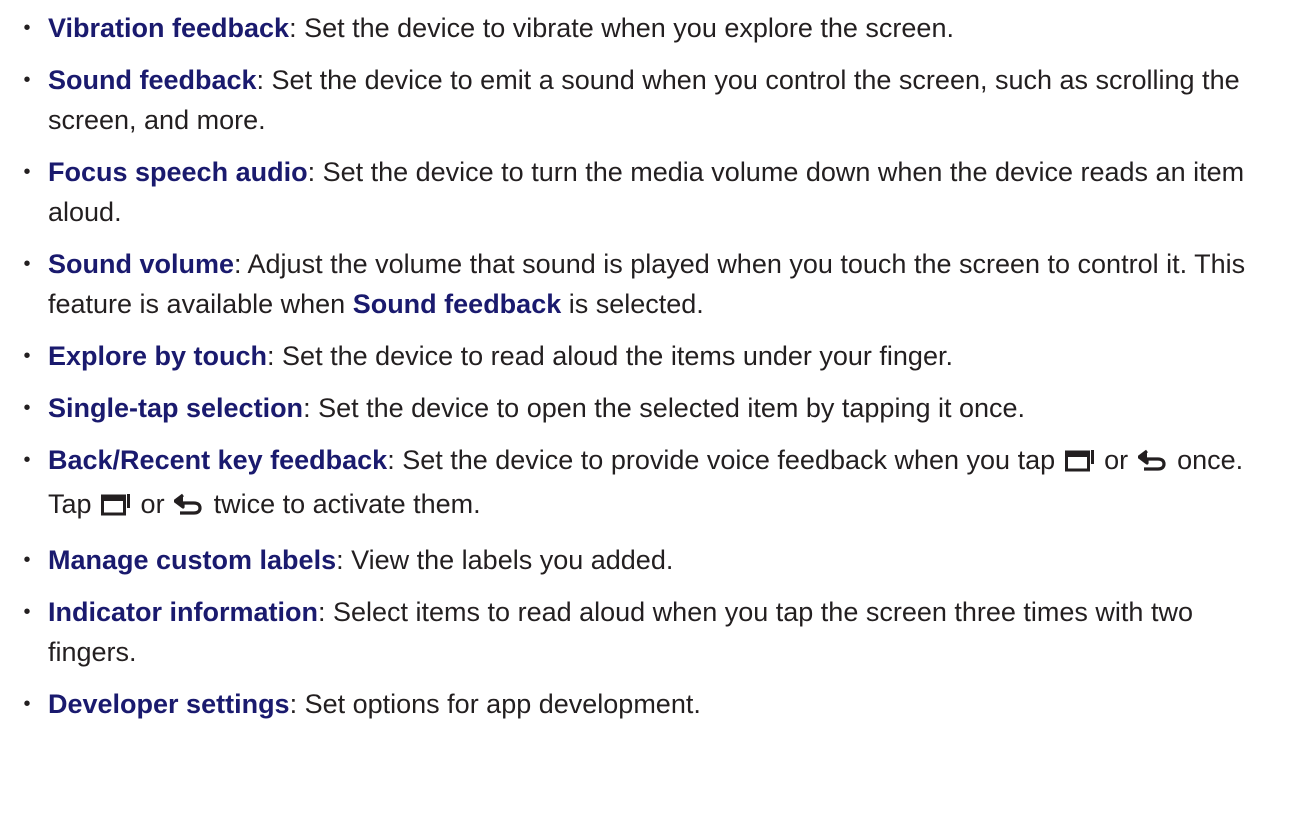 This screenshot has height=820, width=1300. What do you see at coordinates (169, 704) in the screenshot?
I see `term-label: Developer settings` at bounding box center [169, 704].